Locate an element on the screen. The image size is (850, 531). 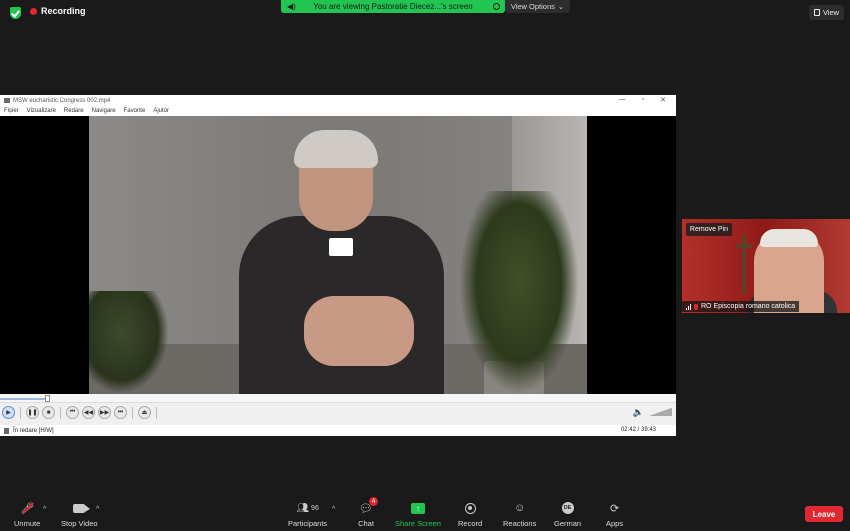
share-screen-icon: ↑ is located at coordinates (417, 508).